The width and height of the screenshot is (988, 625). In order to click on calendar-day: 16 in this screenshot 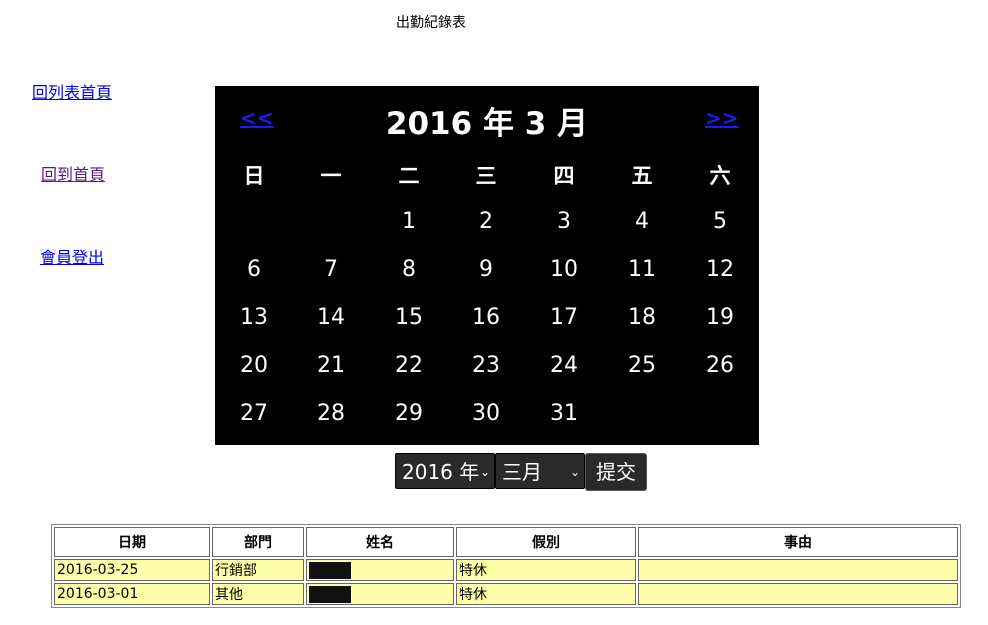, I will do `click(486, 318)`.